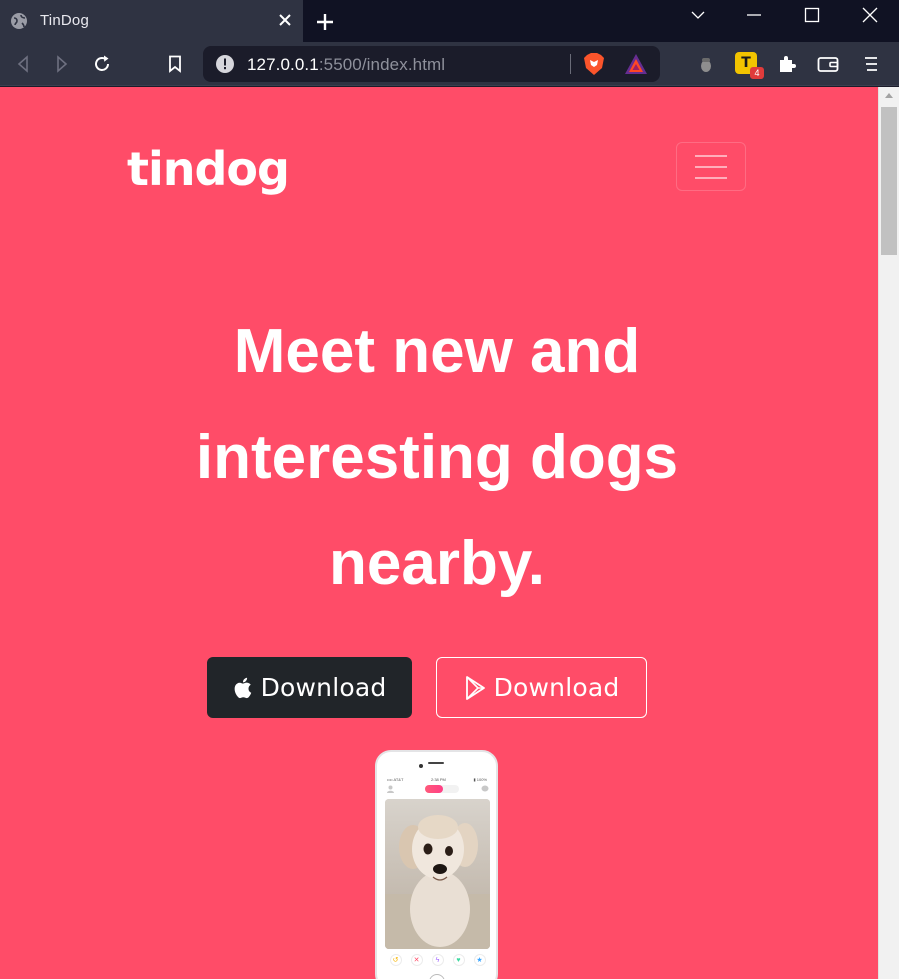 The image size is (899, 979). I want to click on close-window-icon, so click(870, 15).